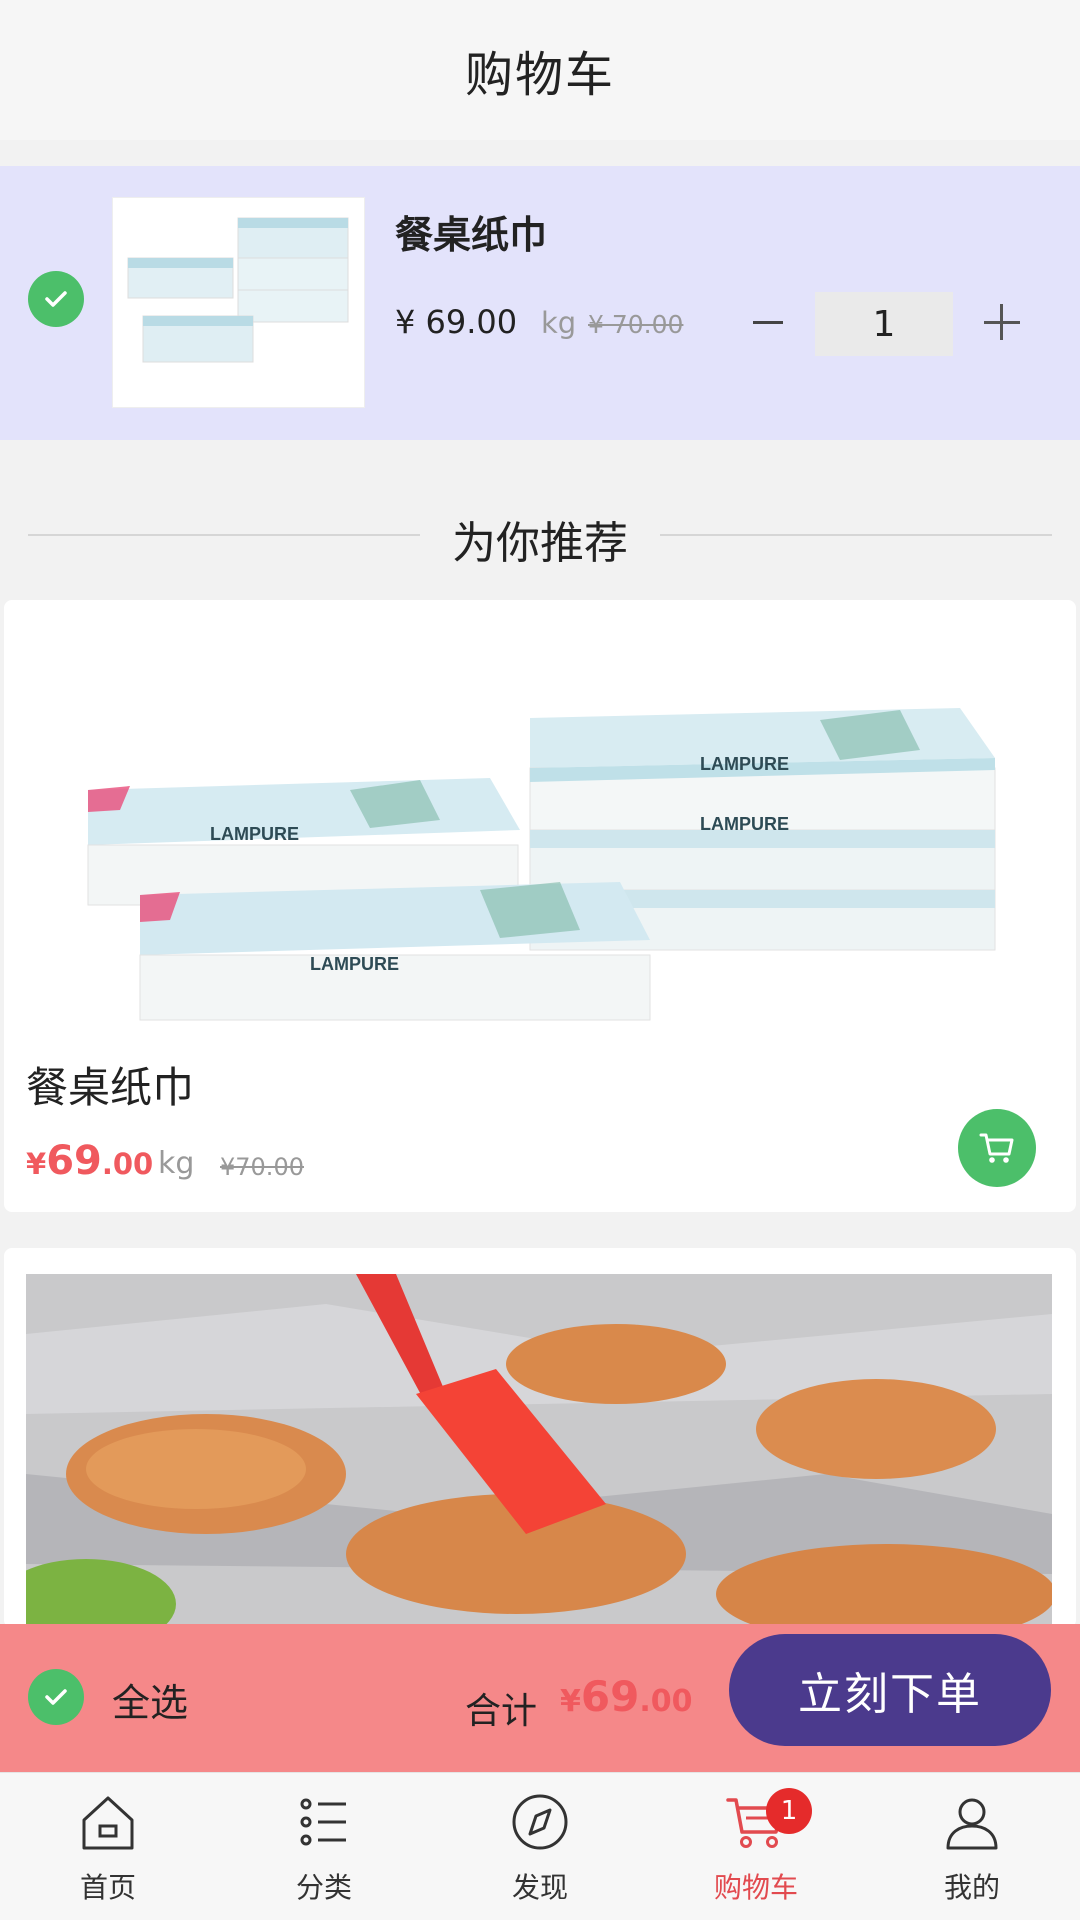 The width and height of the screenshot is (1080, 1920). What do you see at coordinates (884, 324) in the screenshot?
I see `quantity-input: 1` at bounding box center [884, 324].